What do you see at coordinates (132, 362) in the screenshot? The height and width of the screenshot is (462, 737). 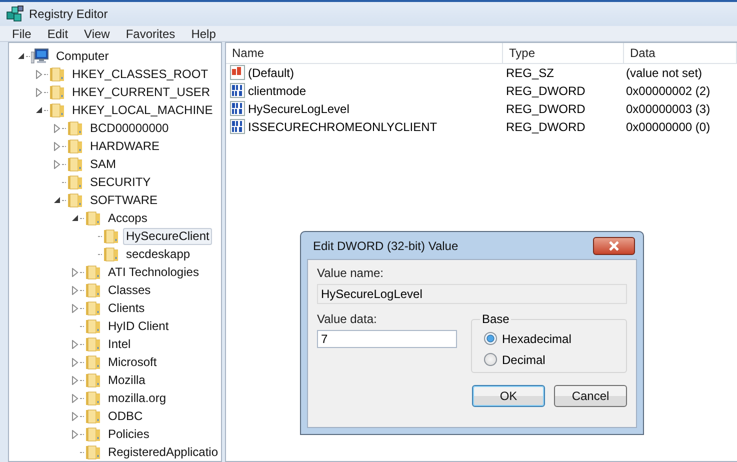 I see `tree-item: Microsoft` at bounding box center [132, 362].